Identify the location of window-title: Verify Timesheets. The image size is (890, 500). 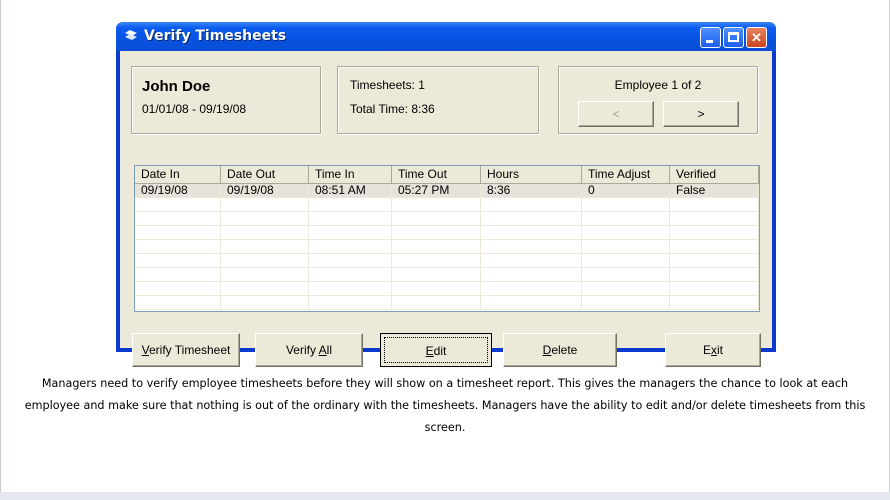
(215, 36).